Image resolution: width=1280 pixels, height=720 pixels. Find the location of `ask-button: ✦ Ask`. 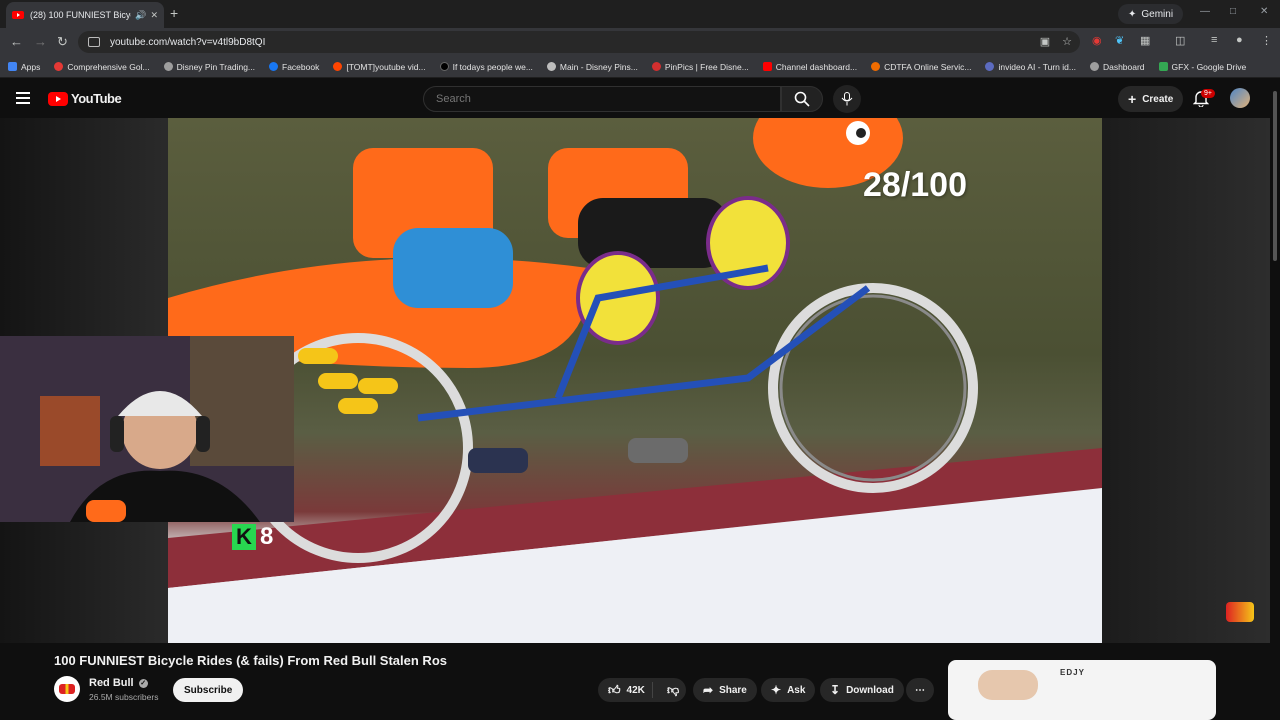

ask-button: ✦ Ask is located at coordinates (788, 690).